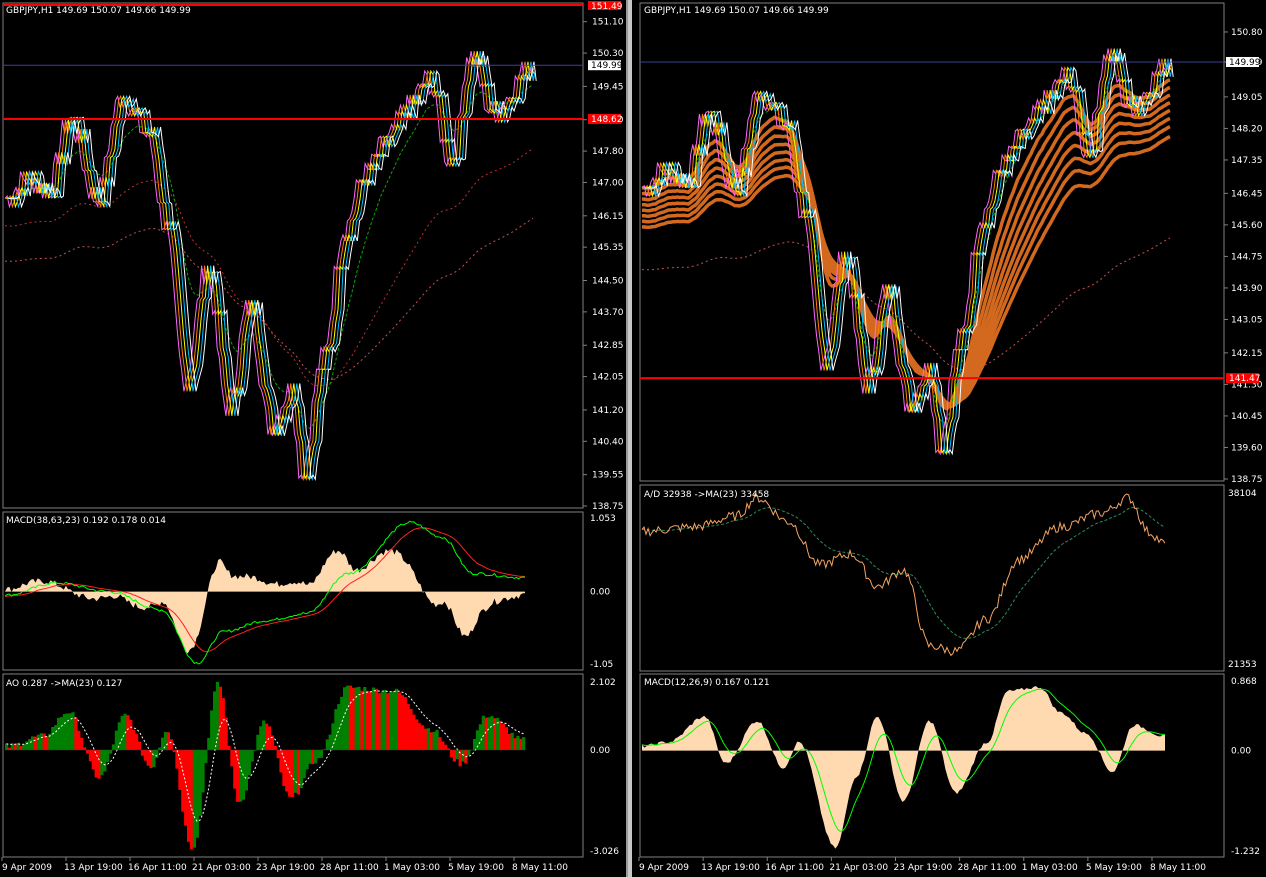  I want to click on right-ad-axis: 38104 21353, so click(1242, 579).